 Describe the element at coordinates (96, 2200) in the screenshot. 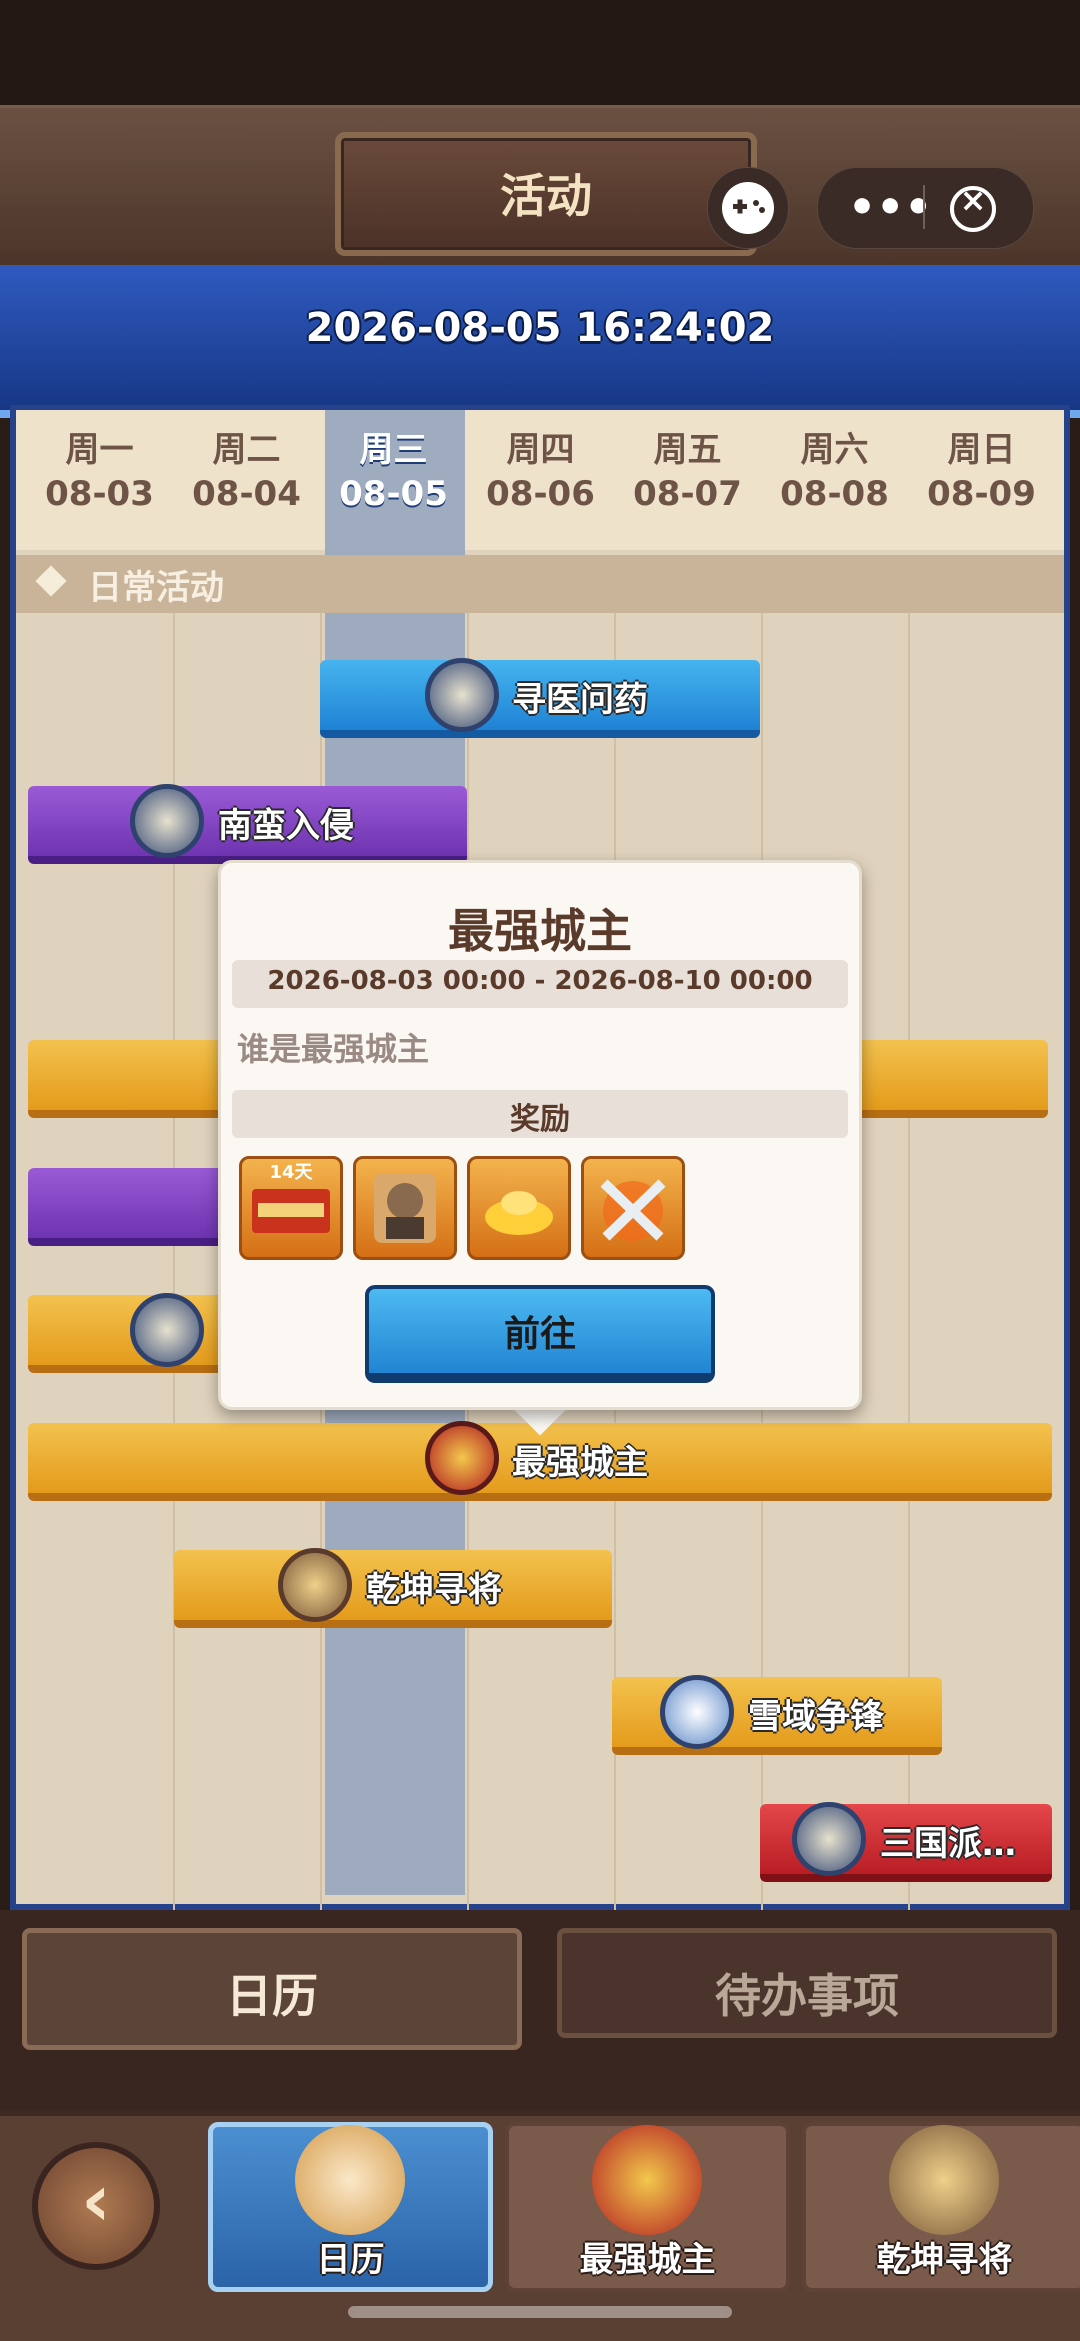

I see `back-arrow-icon: ‹` at that location.